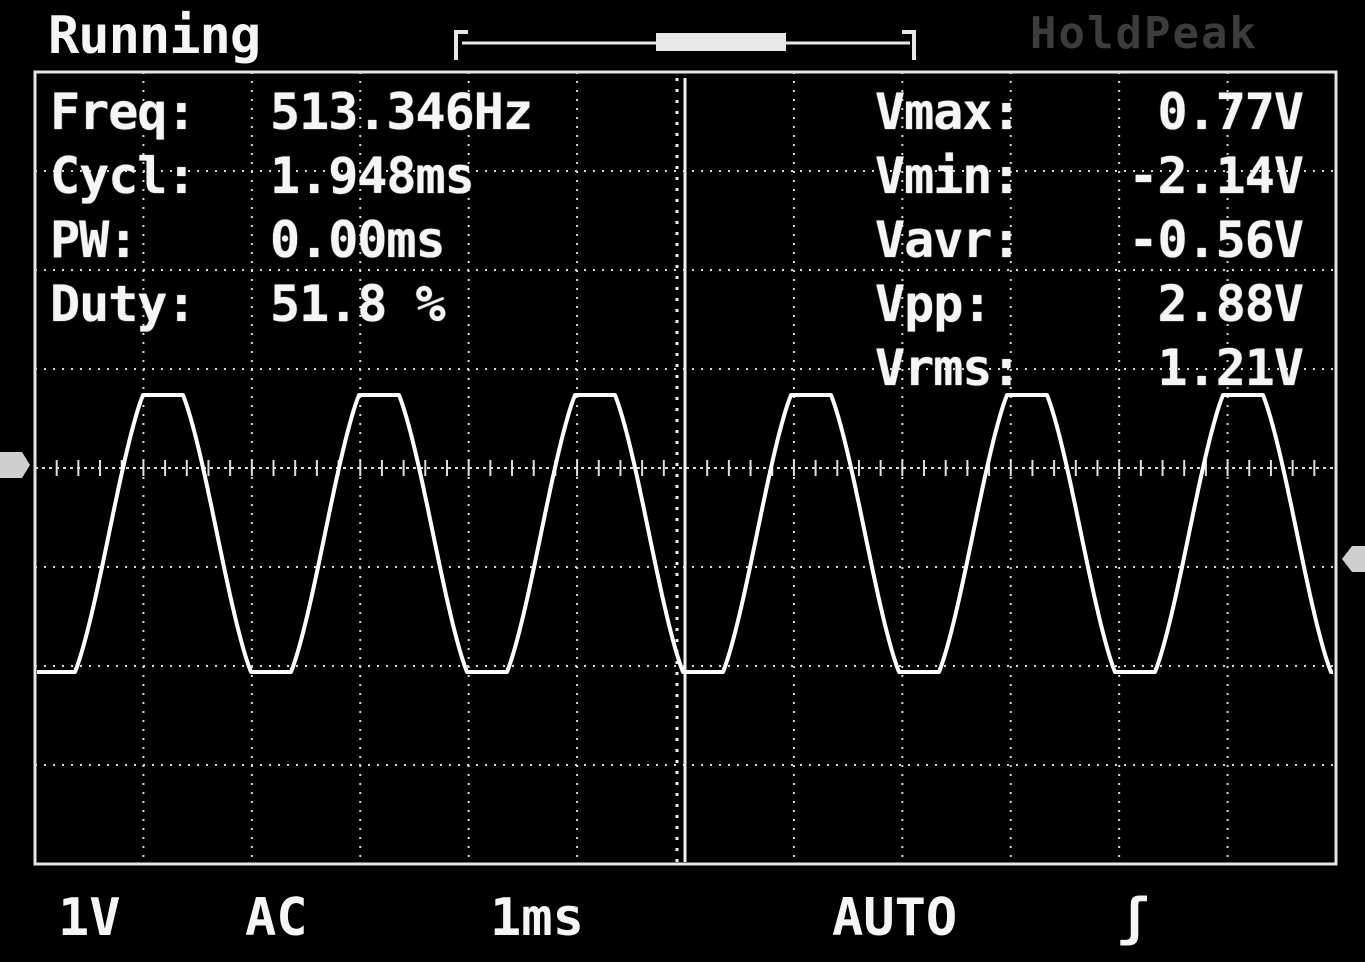 This screenshot has width=1365, height=962. I want to click on ground-level-marker, so click(15, 465).